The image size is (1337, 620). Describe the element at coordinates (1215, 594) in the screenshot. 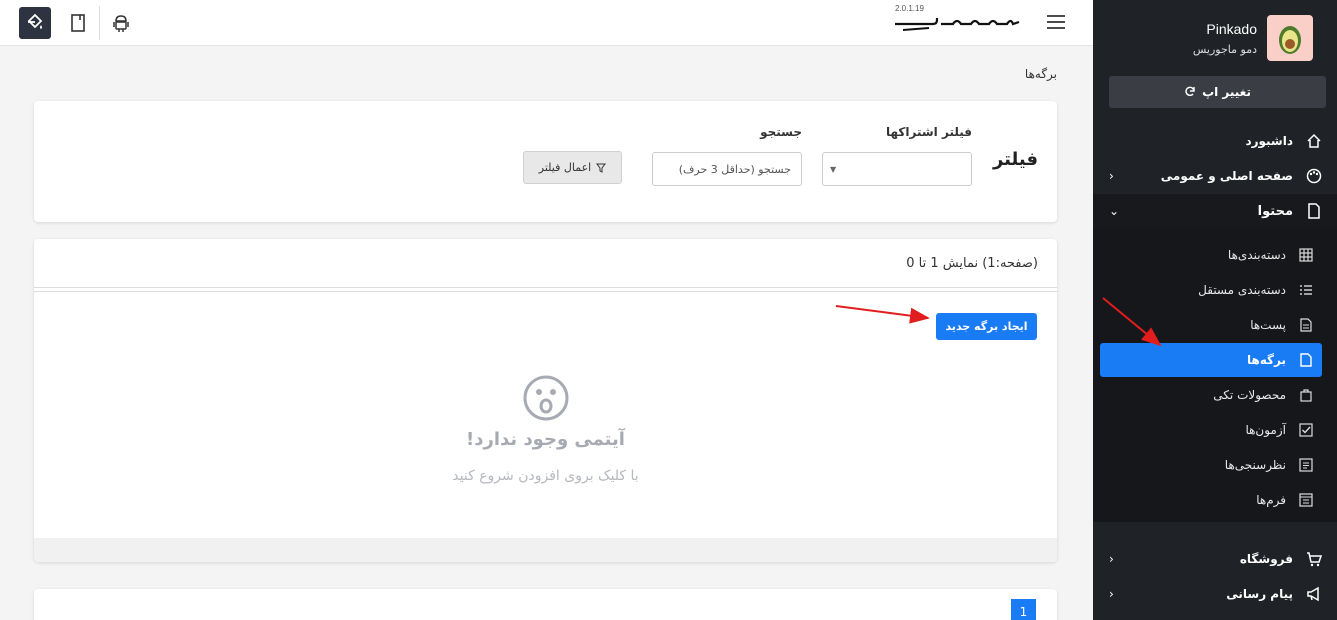

I see `sidebar-item-messaging: پیام رسانی ‹` at that location.